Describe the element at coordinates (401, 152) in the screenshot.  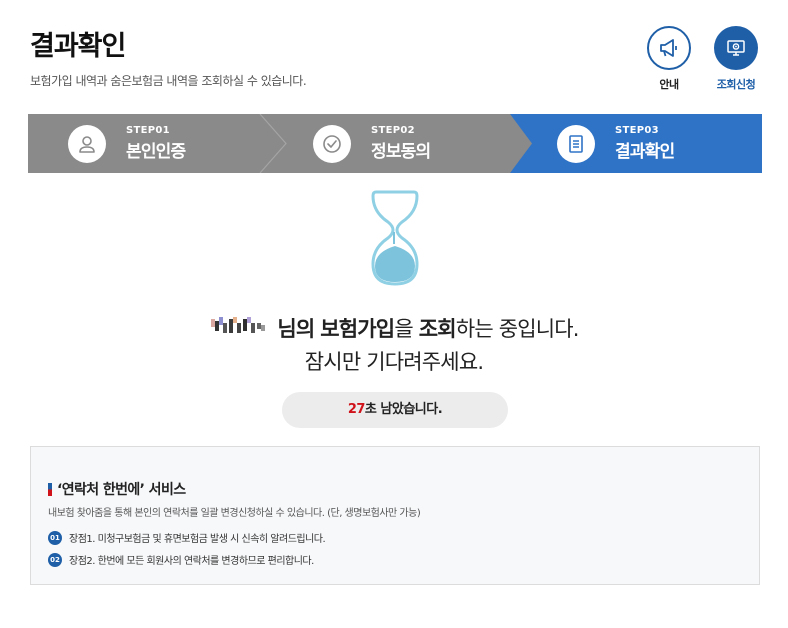
I see `step-name: 정보동의` at that location.